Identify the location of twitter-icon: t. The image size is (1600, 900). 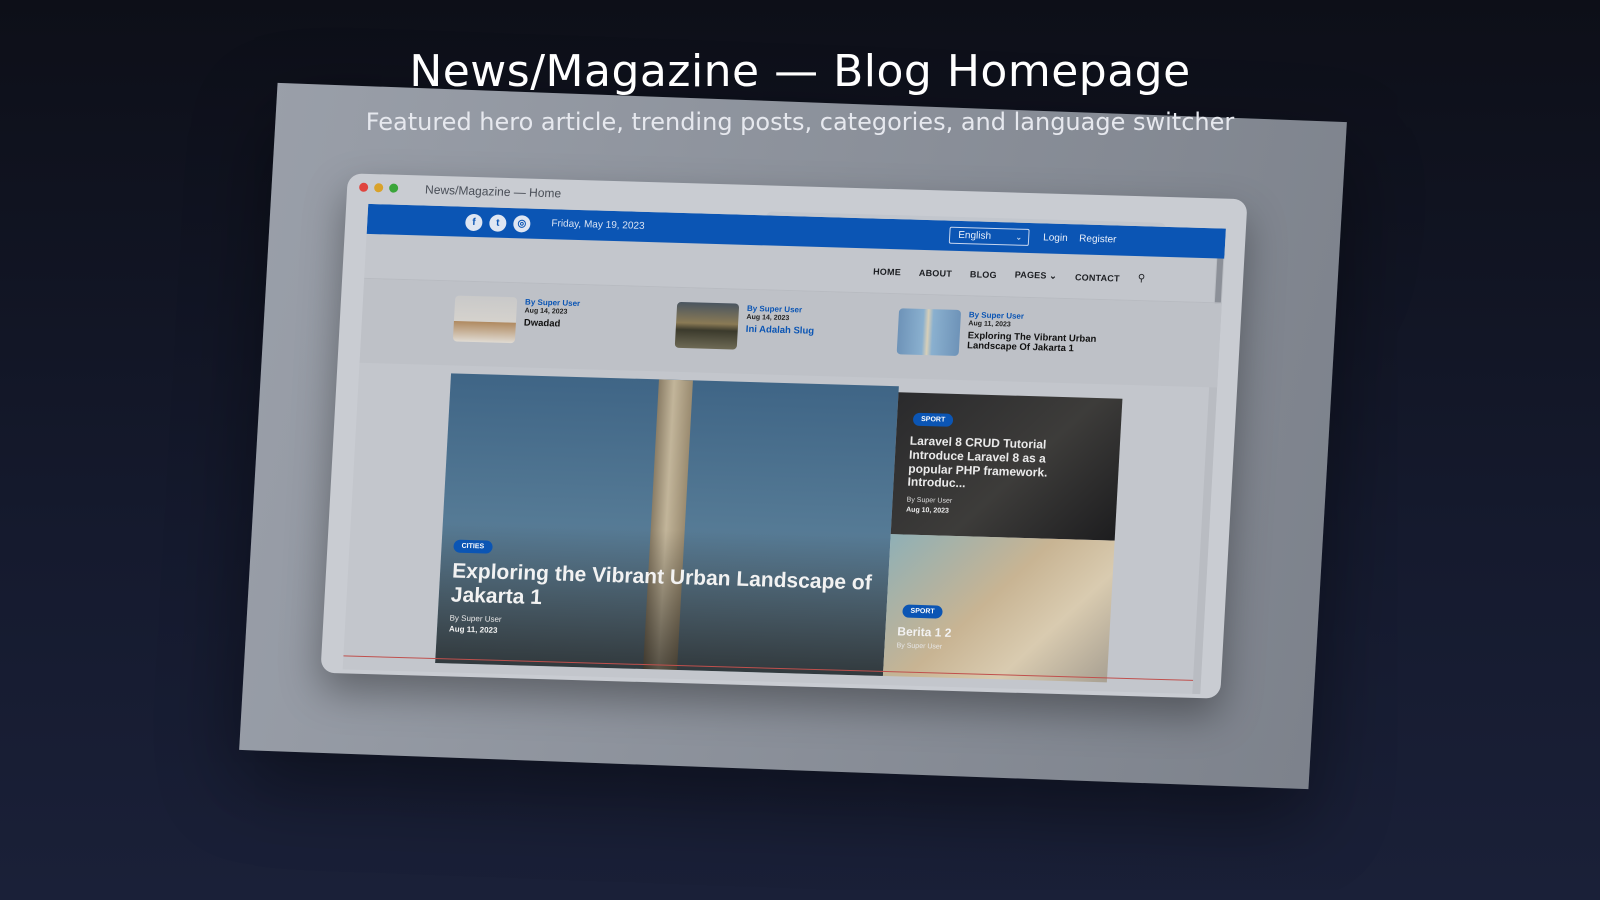
(497, 223).